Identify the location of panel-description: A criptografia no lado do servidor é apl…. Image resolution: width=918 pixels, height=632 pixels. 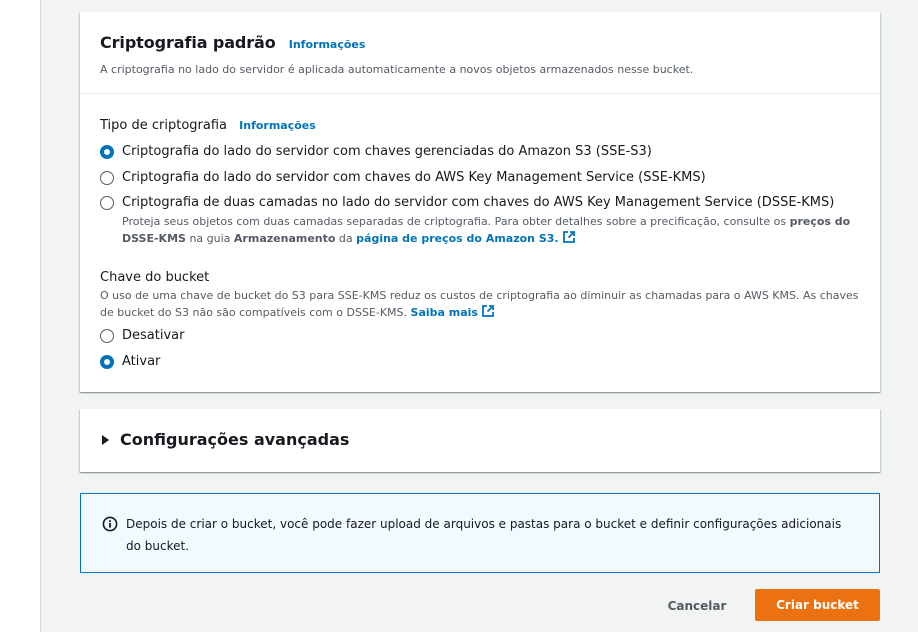
(397, 69).